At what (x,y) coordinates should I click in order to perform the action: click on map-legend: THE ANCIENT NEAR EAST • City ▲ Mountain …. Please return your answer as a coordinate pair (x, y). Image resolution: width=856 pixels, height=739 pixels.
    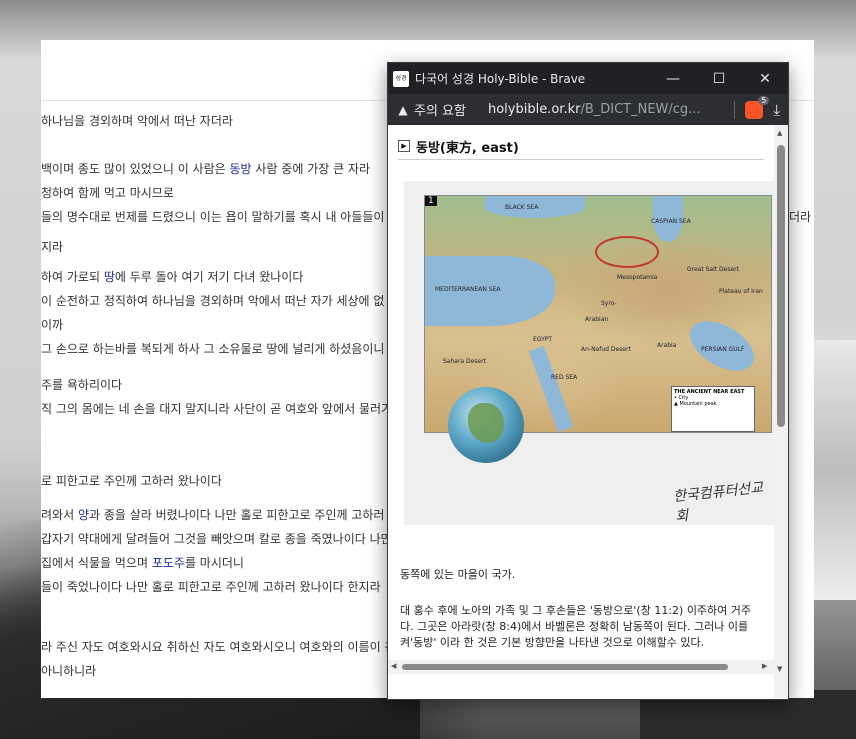
    Looking at the image, I should click on (713, 409).